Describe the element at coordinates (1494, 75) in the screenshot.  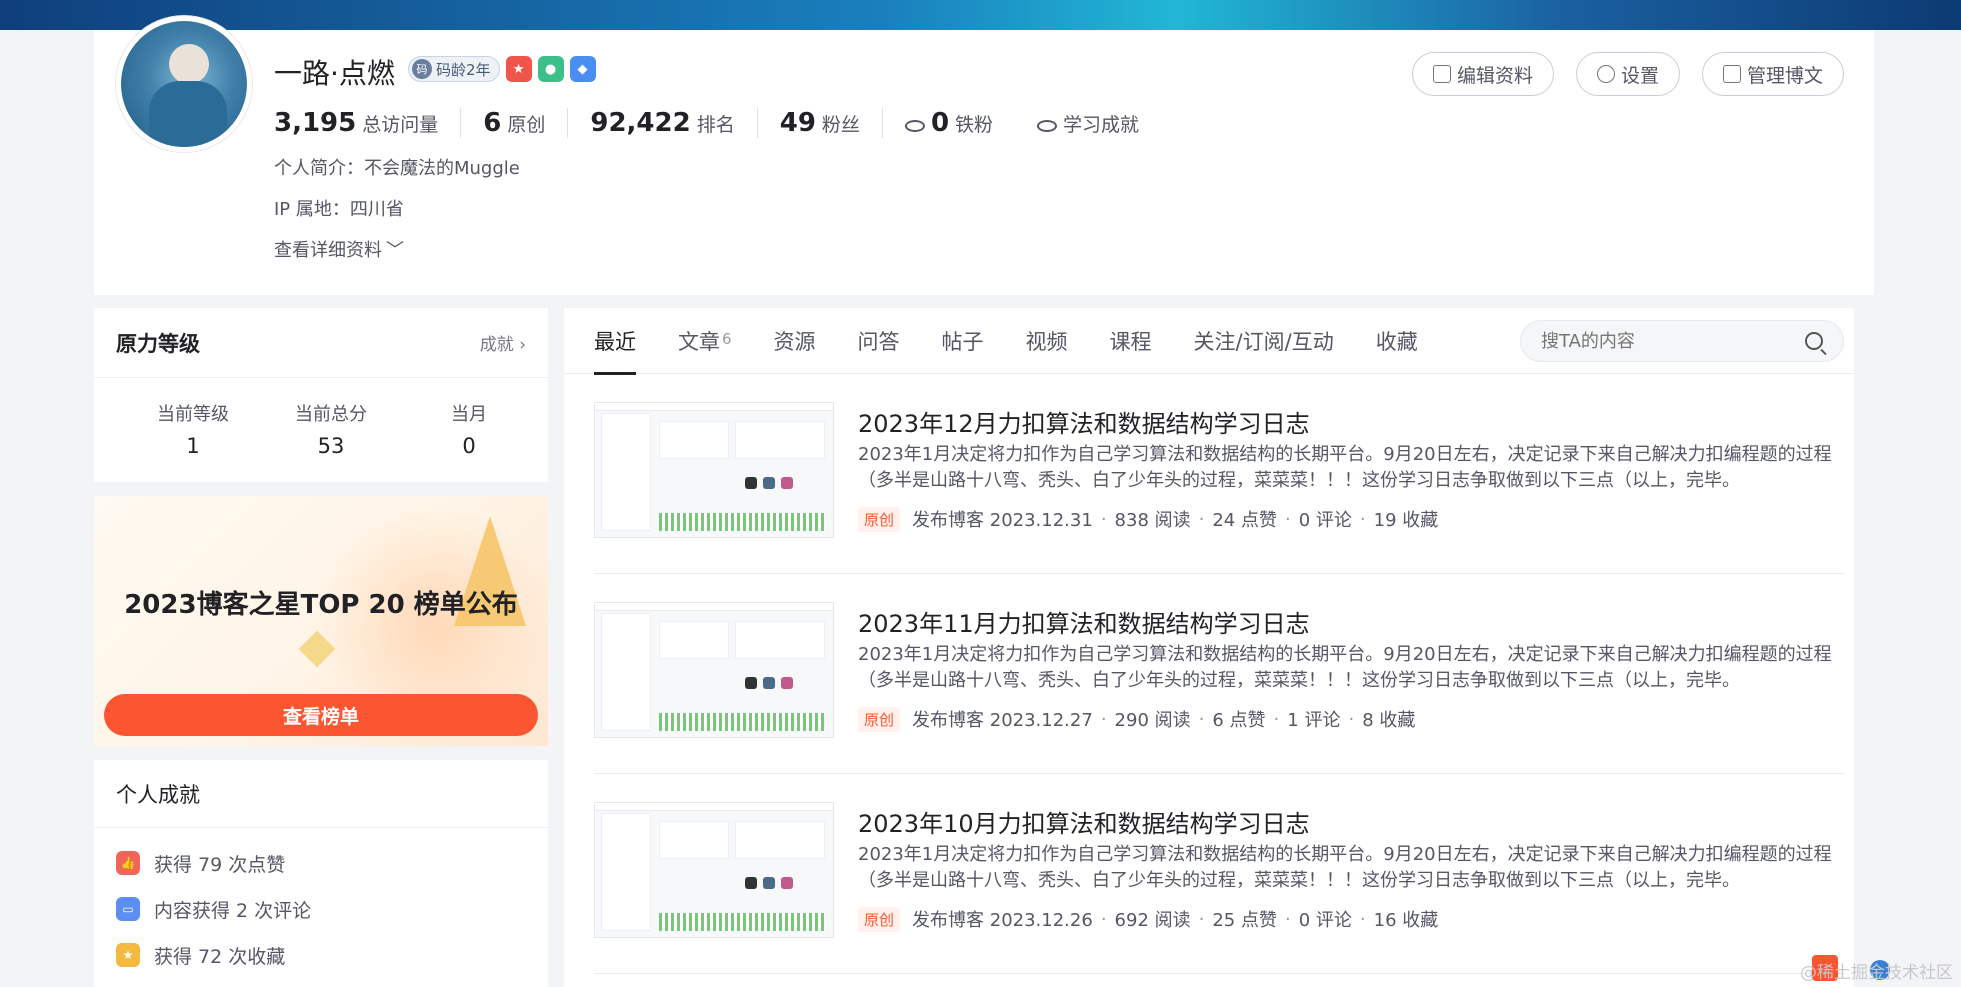
I see `button-label: 编辑资料` at that location.